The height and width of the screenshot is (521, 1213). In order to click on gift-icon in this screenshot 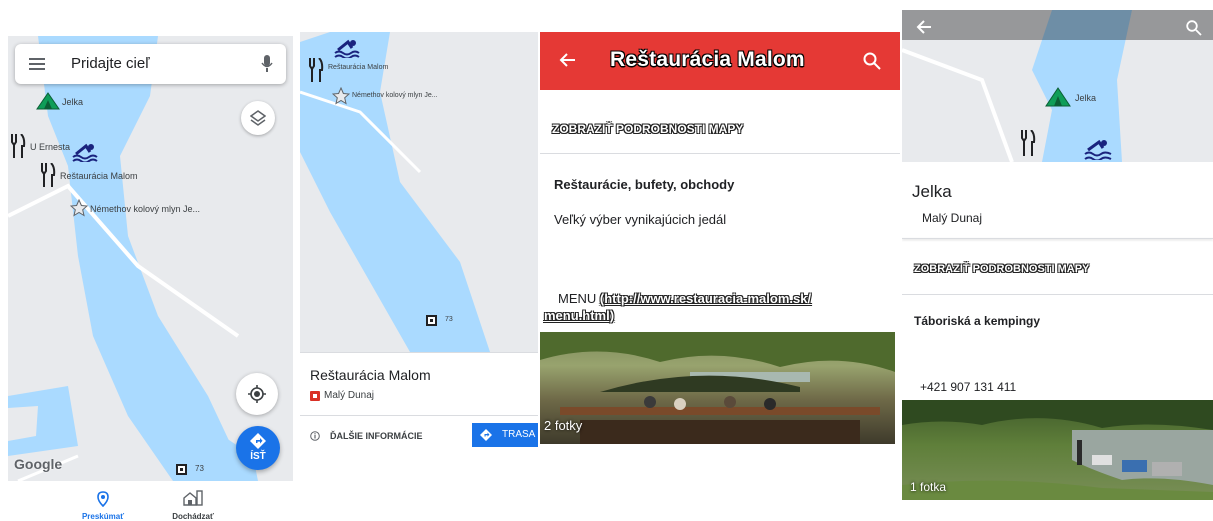, I will do `click(315, 396)`.